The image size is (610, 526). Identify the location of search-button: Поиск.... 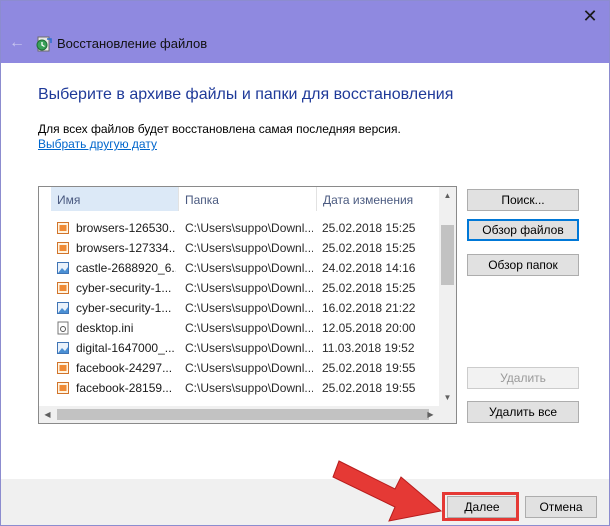
(523, 200).